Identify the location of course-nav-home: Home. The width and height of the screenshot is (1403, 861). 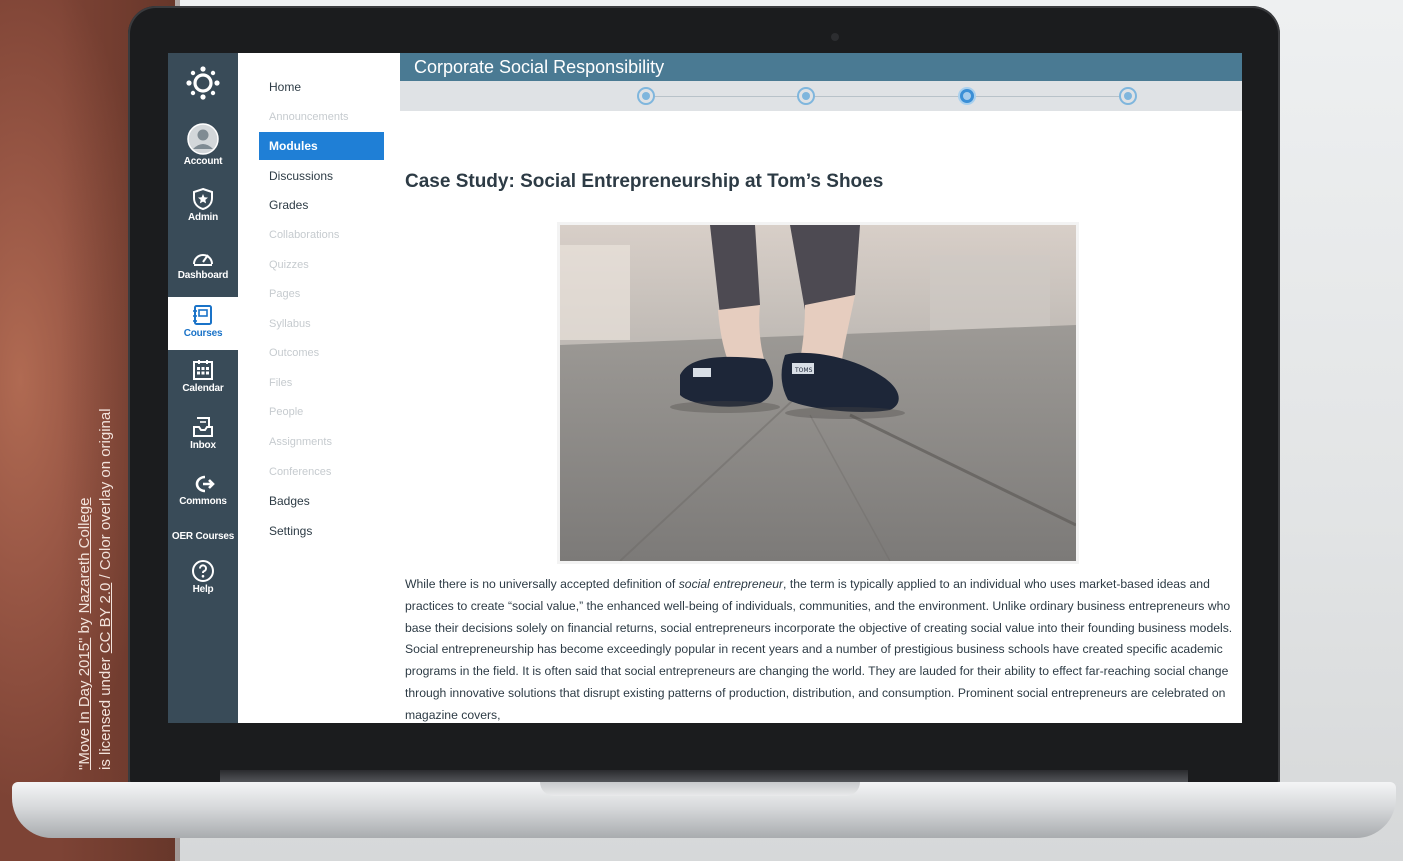
(285, 87).